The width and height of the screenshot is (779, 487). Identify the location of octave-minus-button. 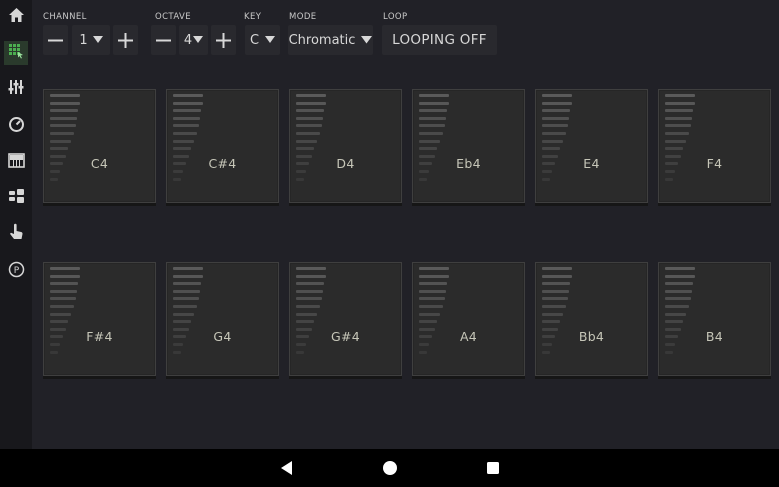
(163, 40).